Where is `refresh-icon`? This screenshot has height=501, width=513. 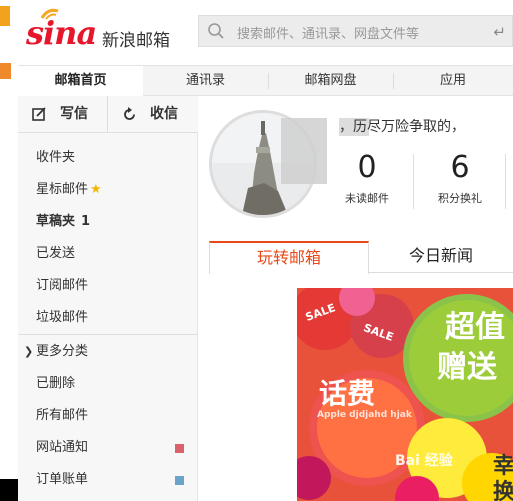 refresh-icon is located at coordinates (129, 113).